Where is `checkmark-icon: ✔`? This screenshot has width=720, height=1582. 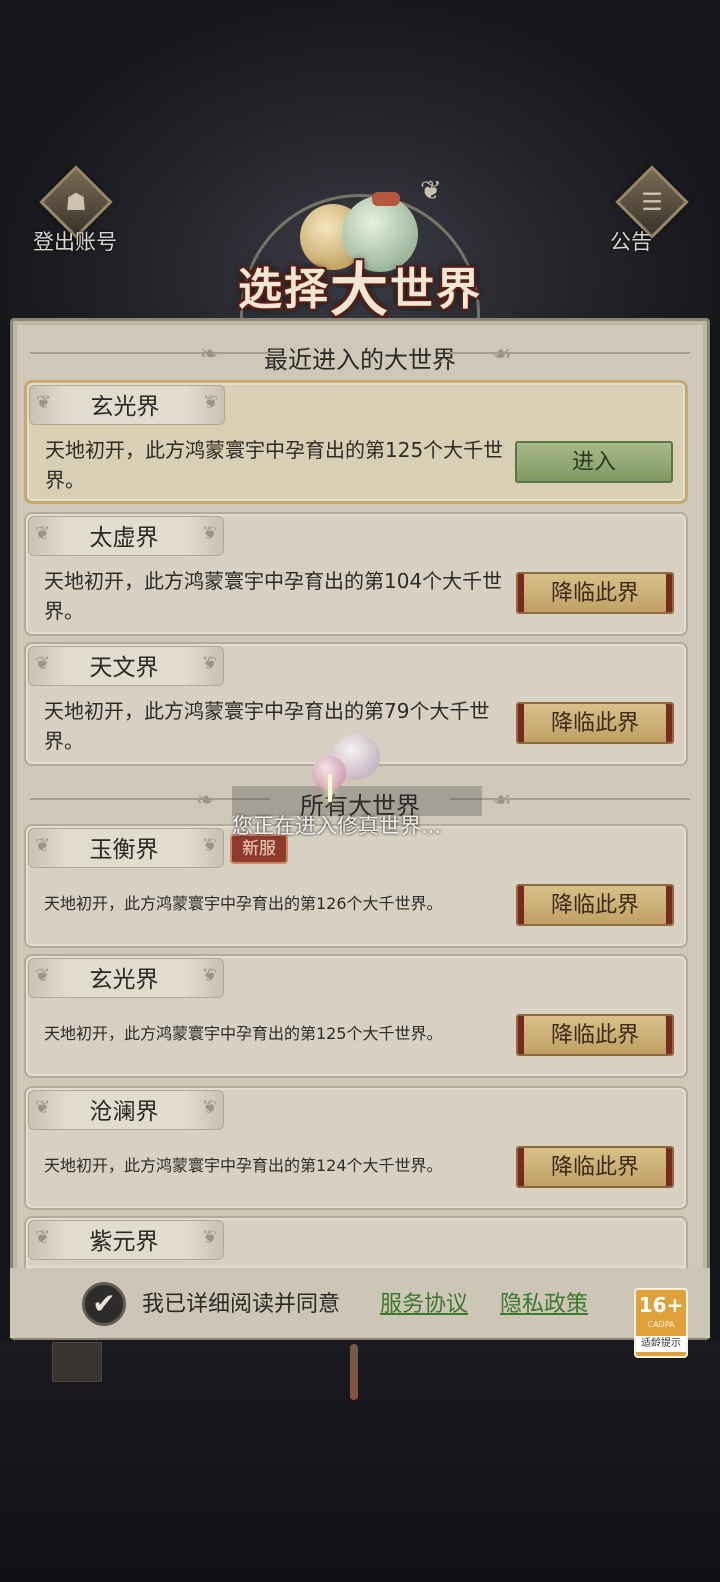 checkmark-icon: ✔ is located at coordinates (104, 1303).